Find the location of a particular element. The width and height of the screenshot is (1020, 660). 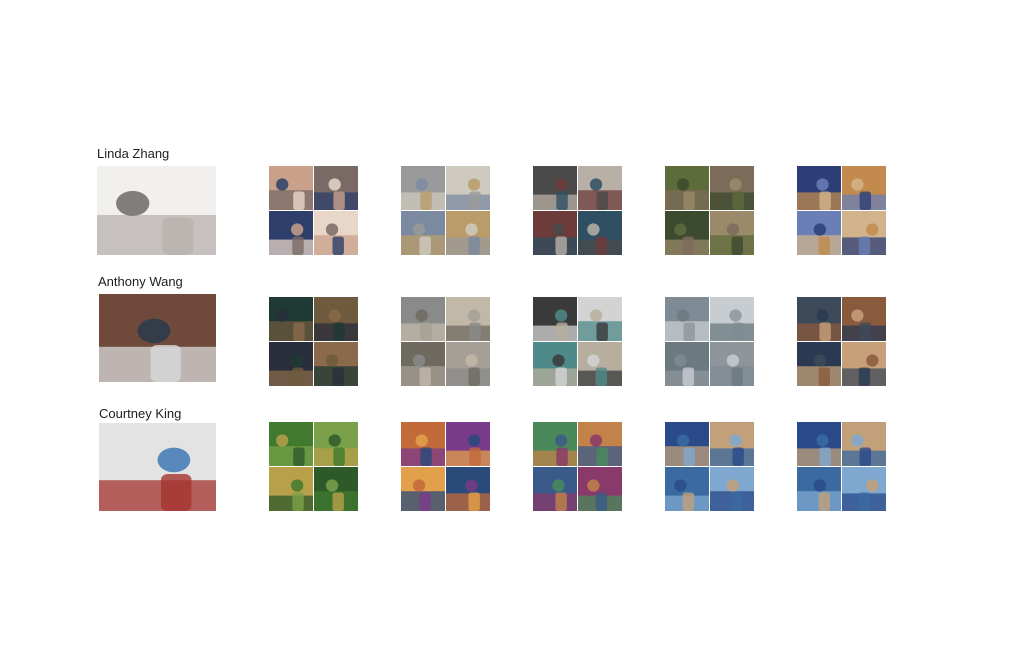

person-name: Linda Zhang is located at coordinates (133, 153).